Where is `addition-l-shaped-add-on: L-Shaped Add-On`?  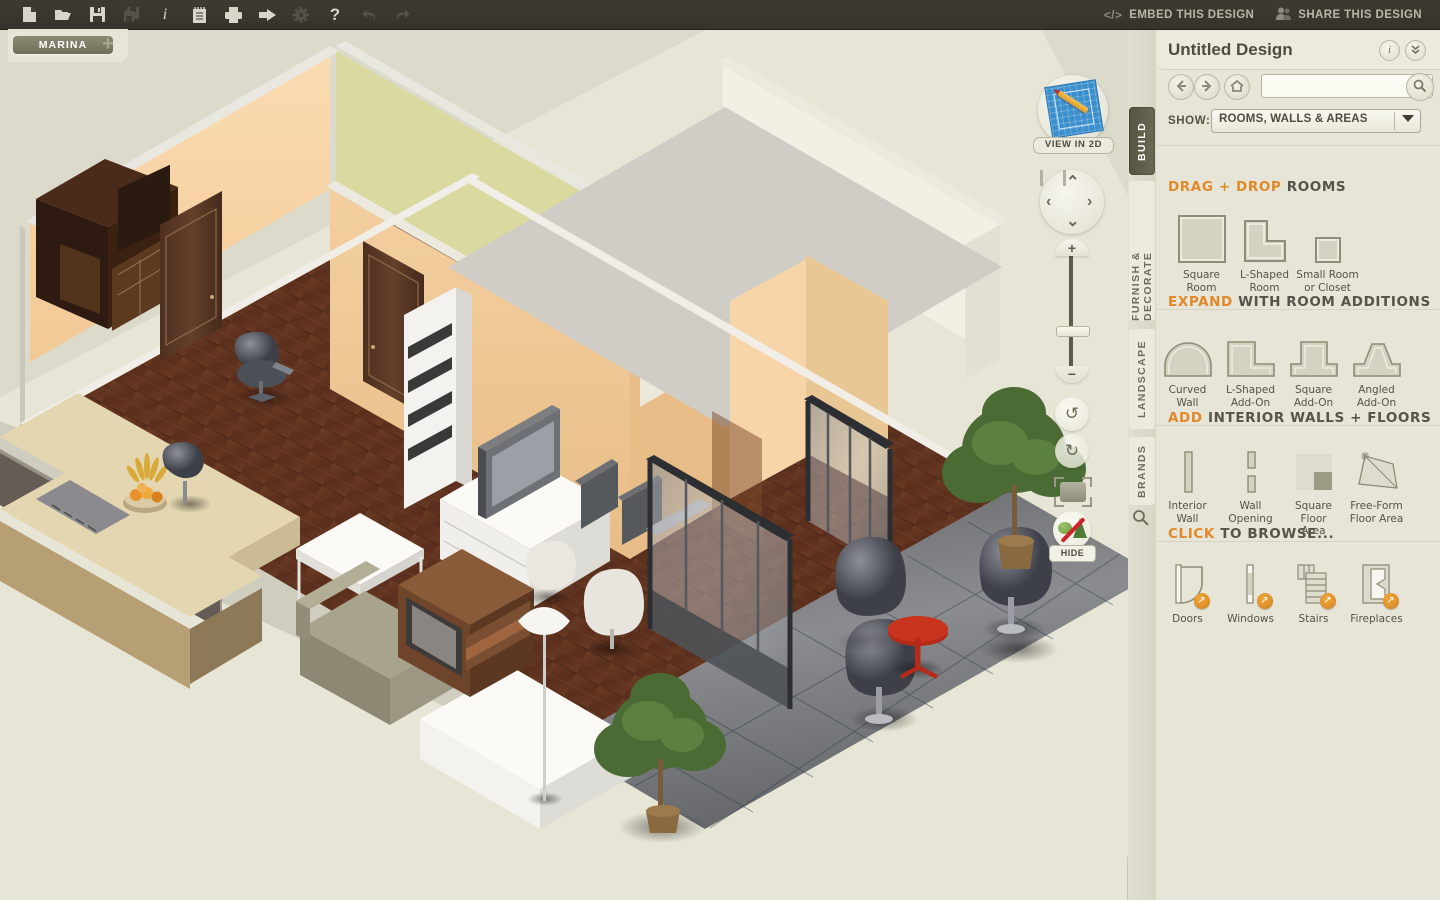
addition-l-shaped-add-on: L-Shaped Add-On is located at coordinates (1250, 371).